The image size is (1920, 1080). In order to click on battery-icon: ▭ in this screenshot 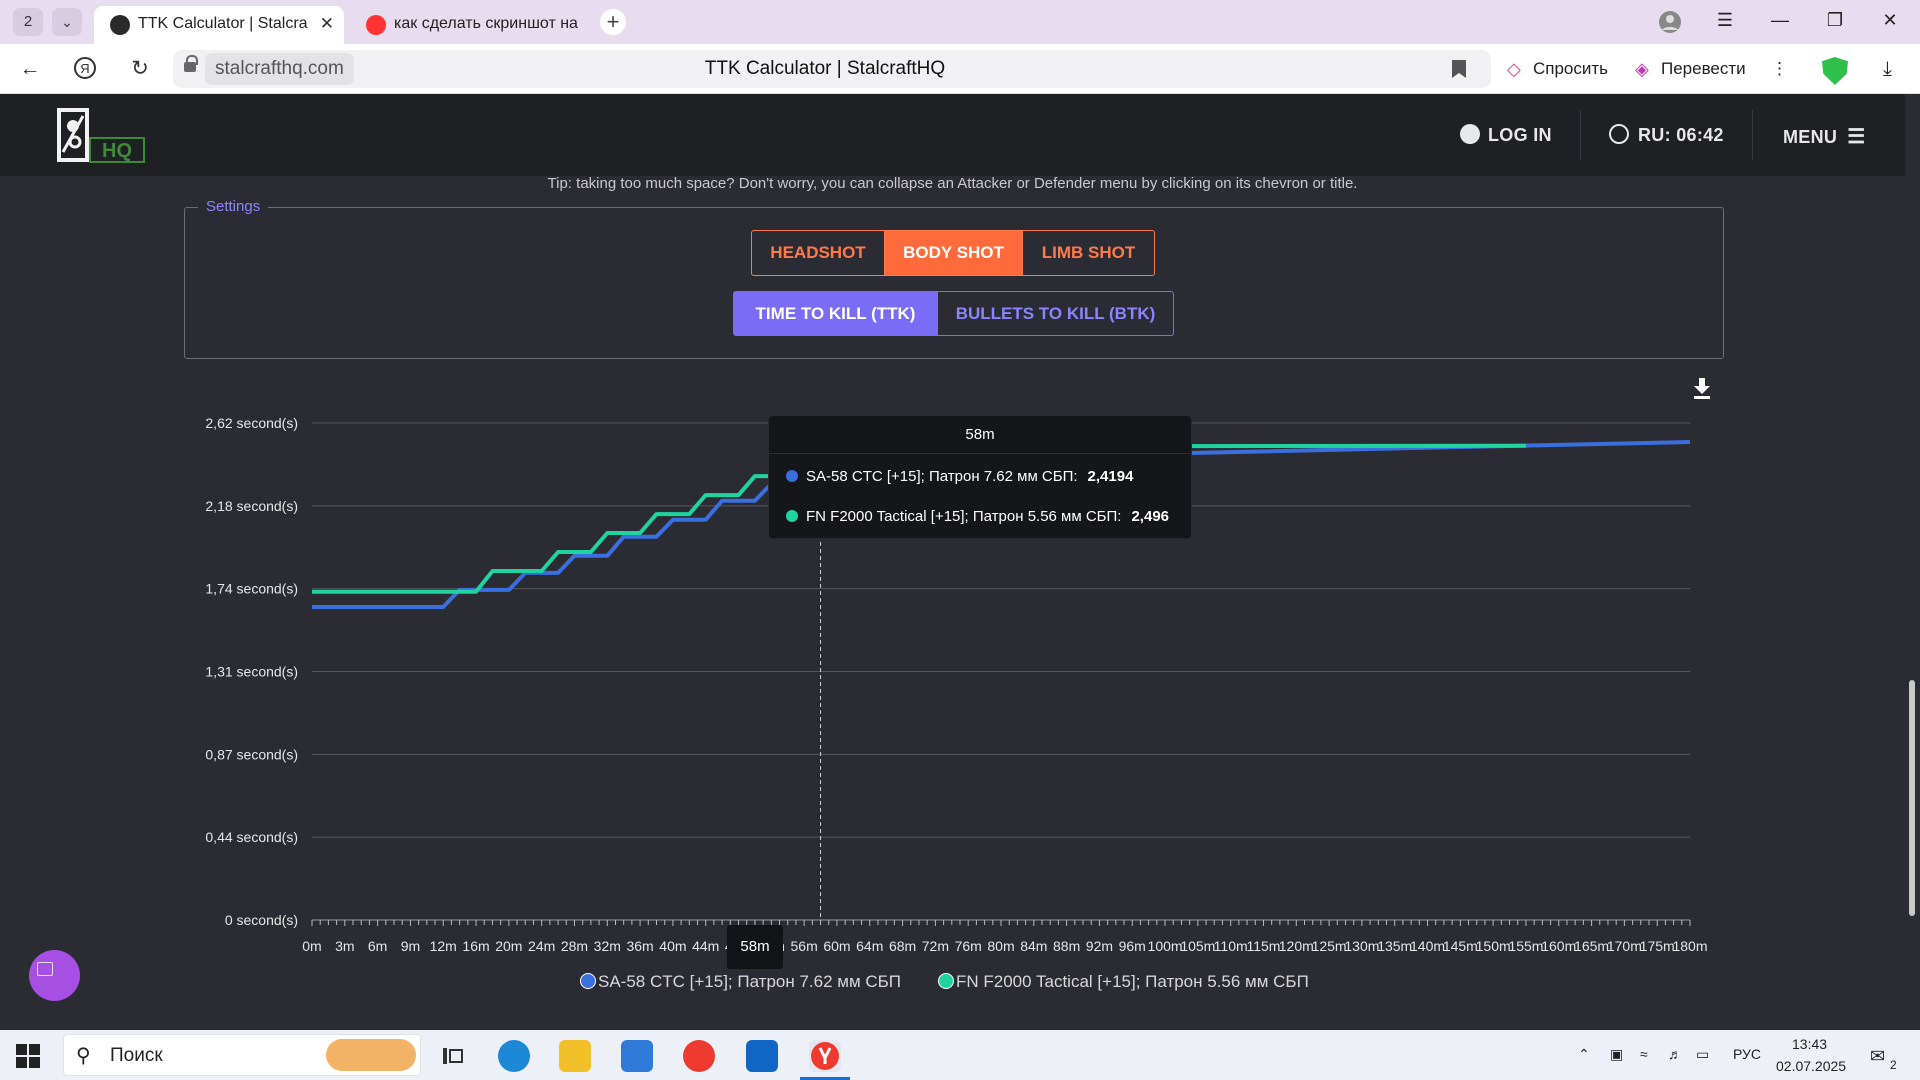, I will do `click(1702, 1054)`.